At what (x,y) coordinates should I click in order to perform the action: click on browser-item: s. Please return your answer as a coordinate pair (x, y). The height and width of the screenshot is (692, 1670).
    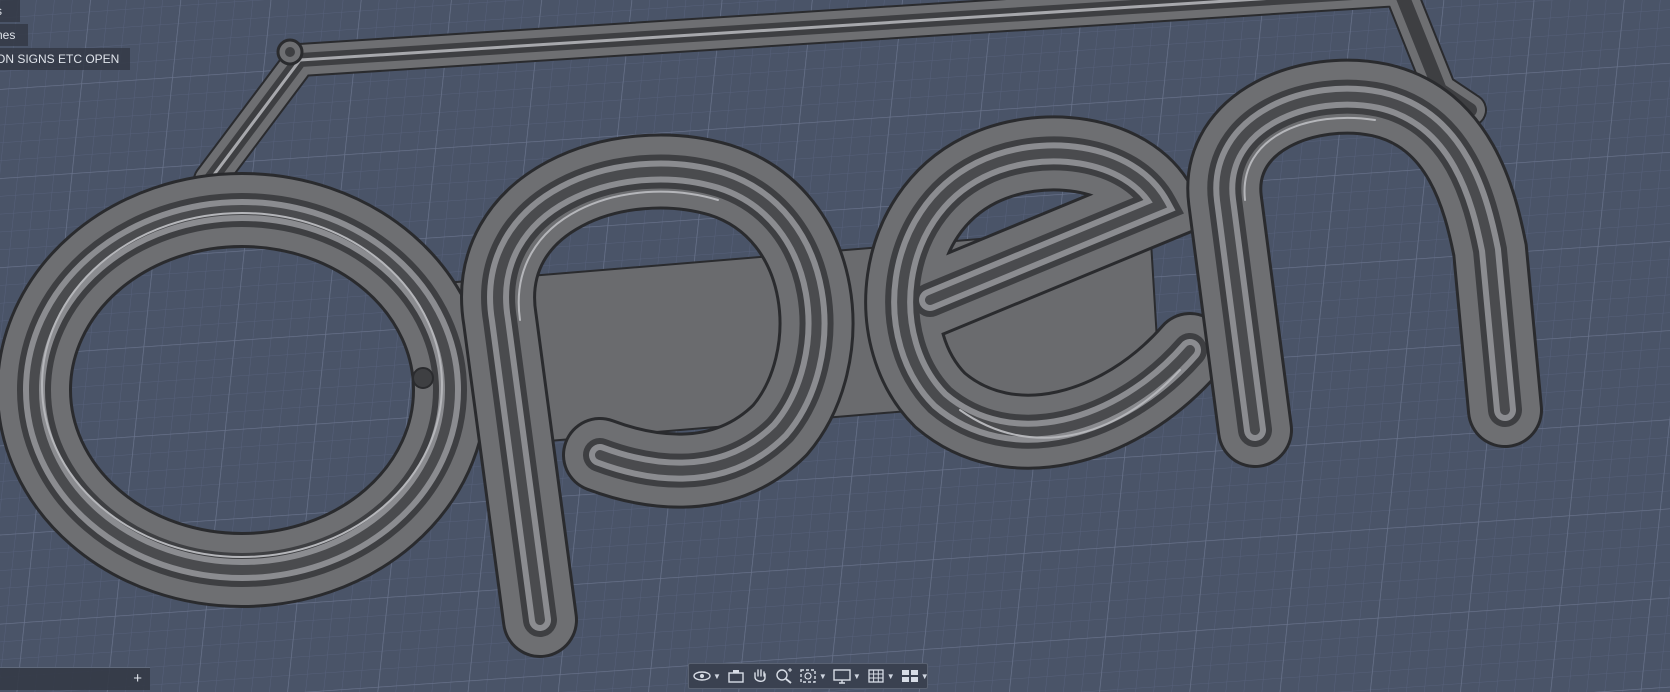
    Looking at the image, I should click on (10, 11).